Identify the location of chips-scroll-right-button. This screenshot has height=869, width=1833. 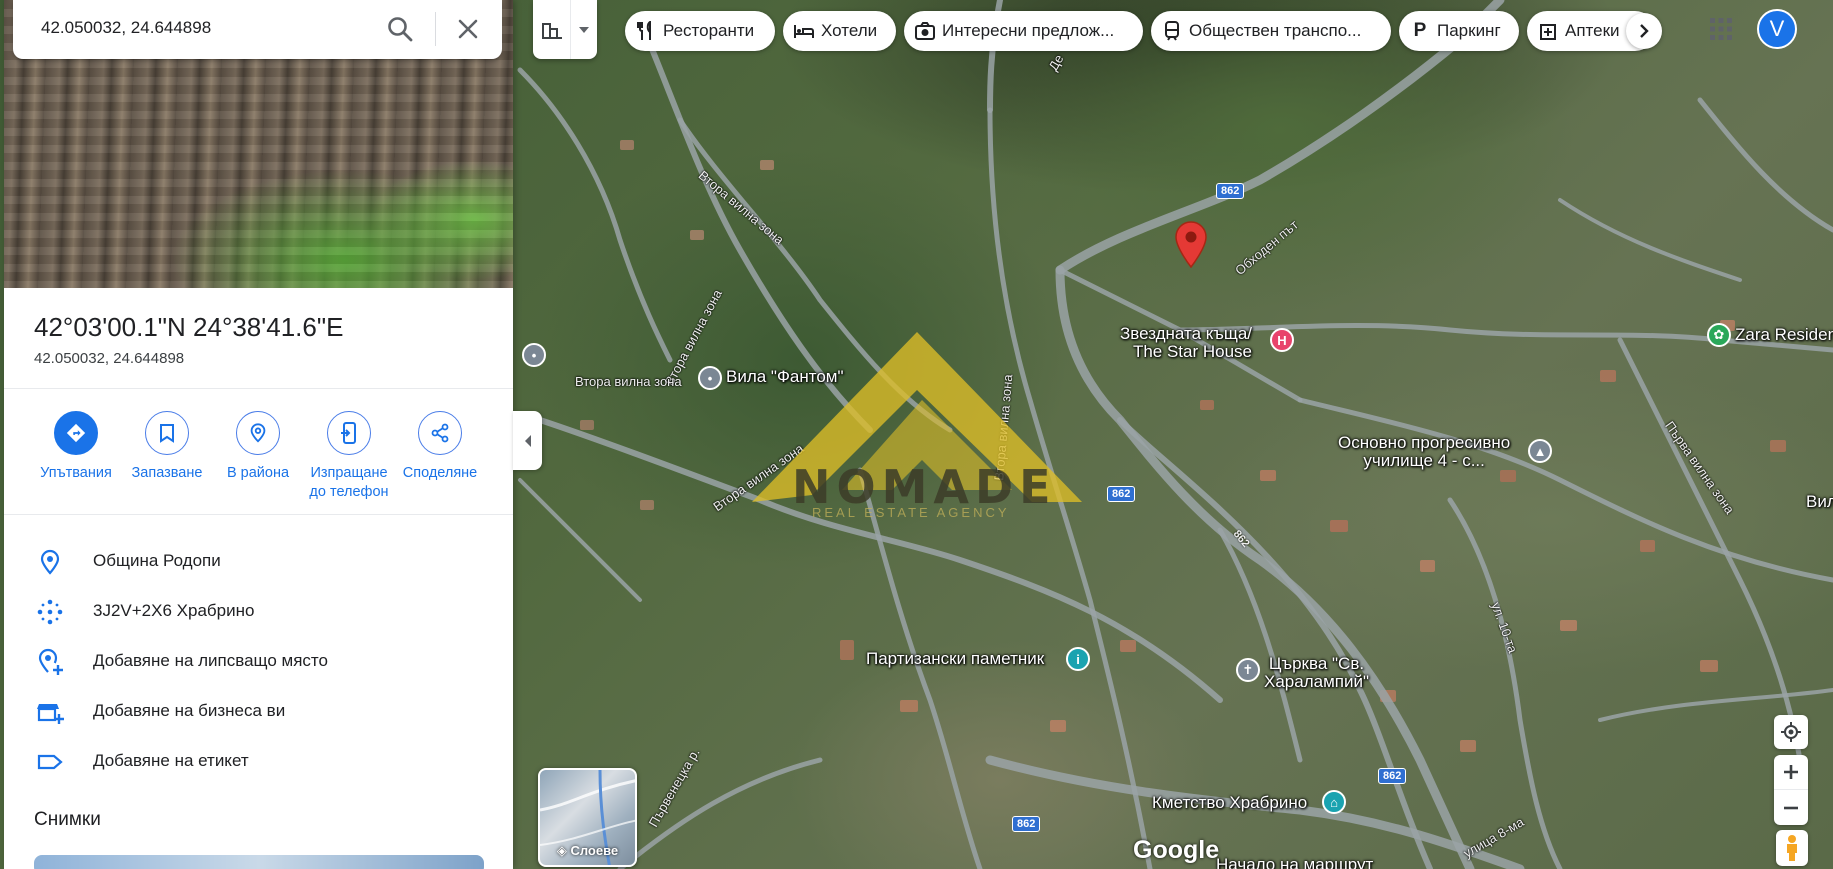
(1644, 31).